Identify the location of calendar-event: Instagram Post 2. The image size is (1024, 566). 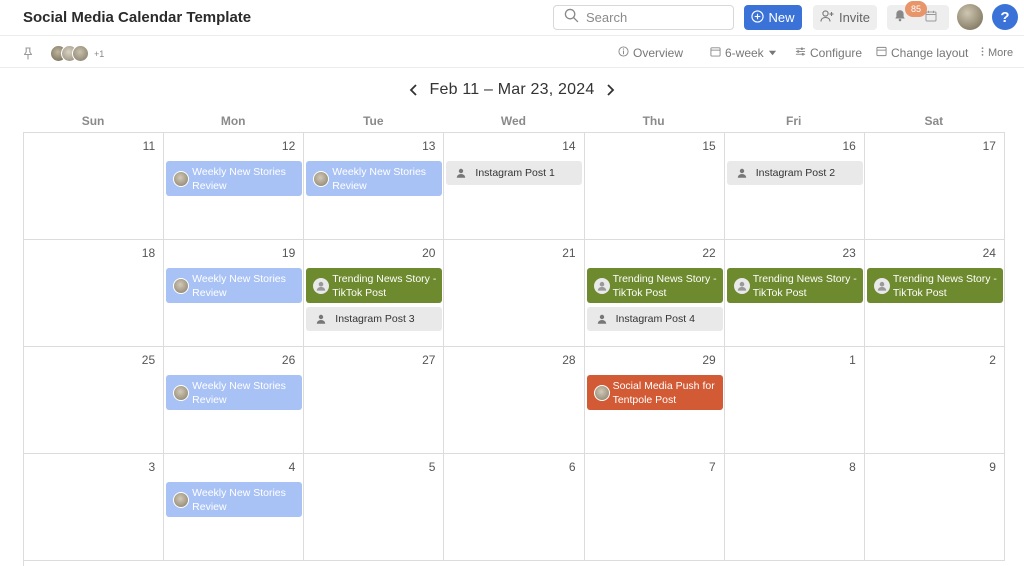
(794, 173).